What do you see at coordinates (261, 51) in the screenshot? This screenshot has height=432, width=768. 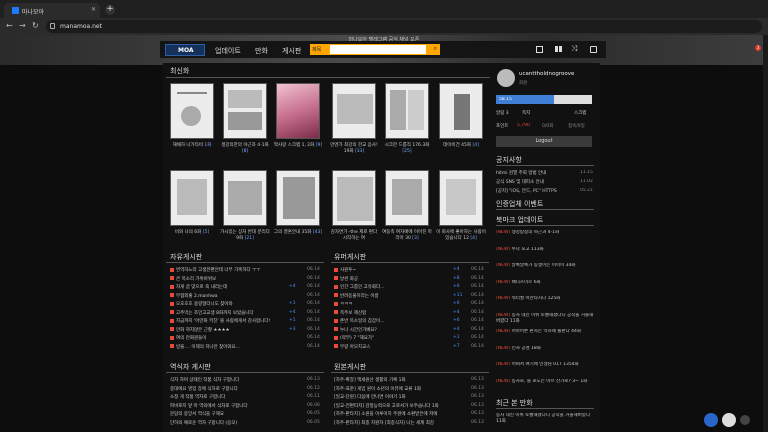 I see `nav-item-manga: 만화` at bounding box center [261, 51].